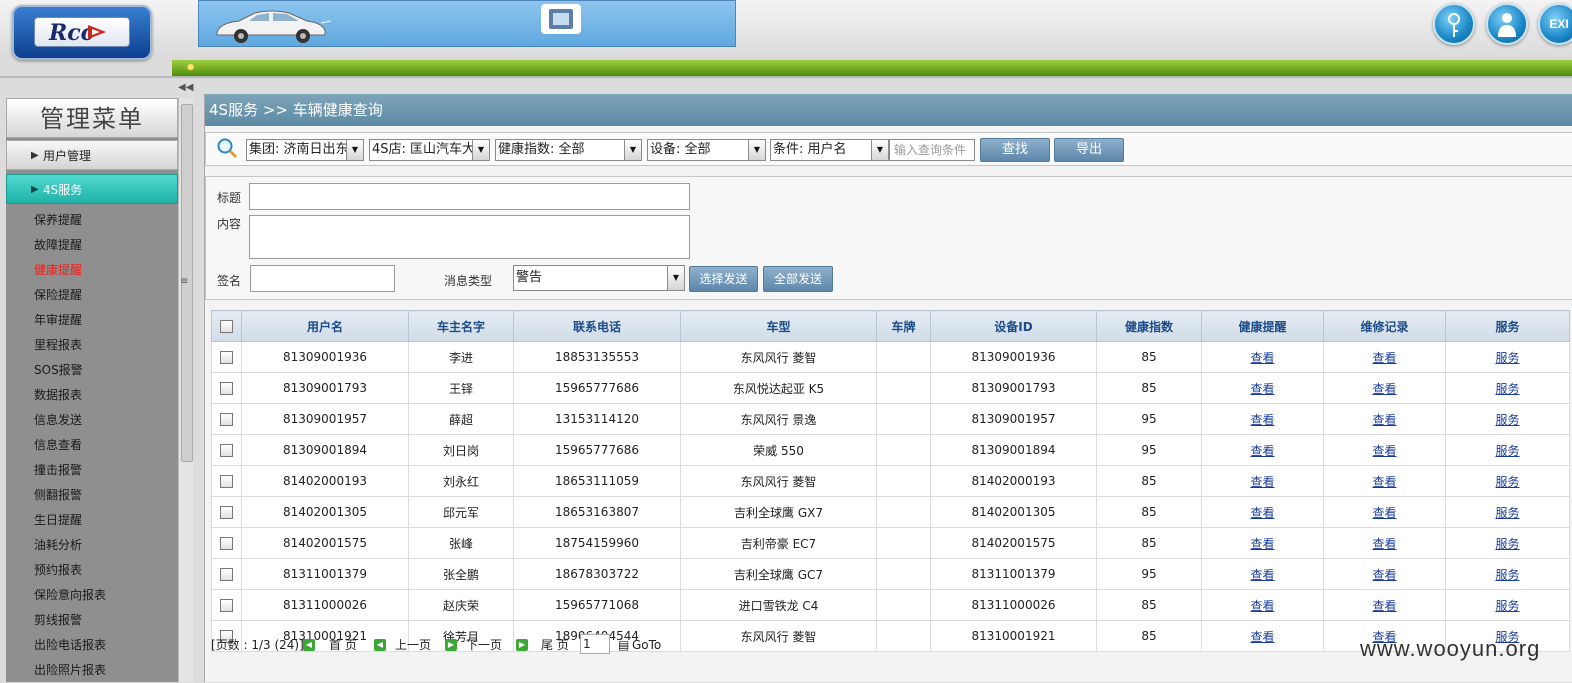  Describe the element at coordinates (92, 220) in the screenshot. I see `sidebar-item: 保养提醒` at that location.